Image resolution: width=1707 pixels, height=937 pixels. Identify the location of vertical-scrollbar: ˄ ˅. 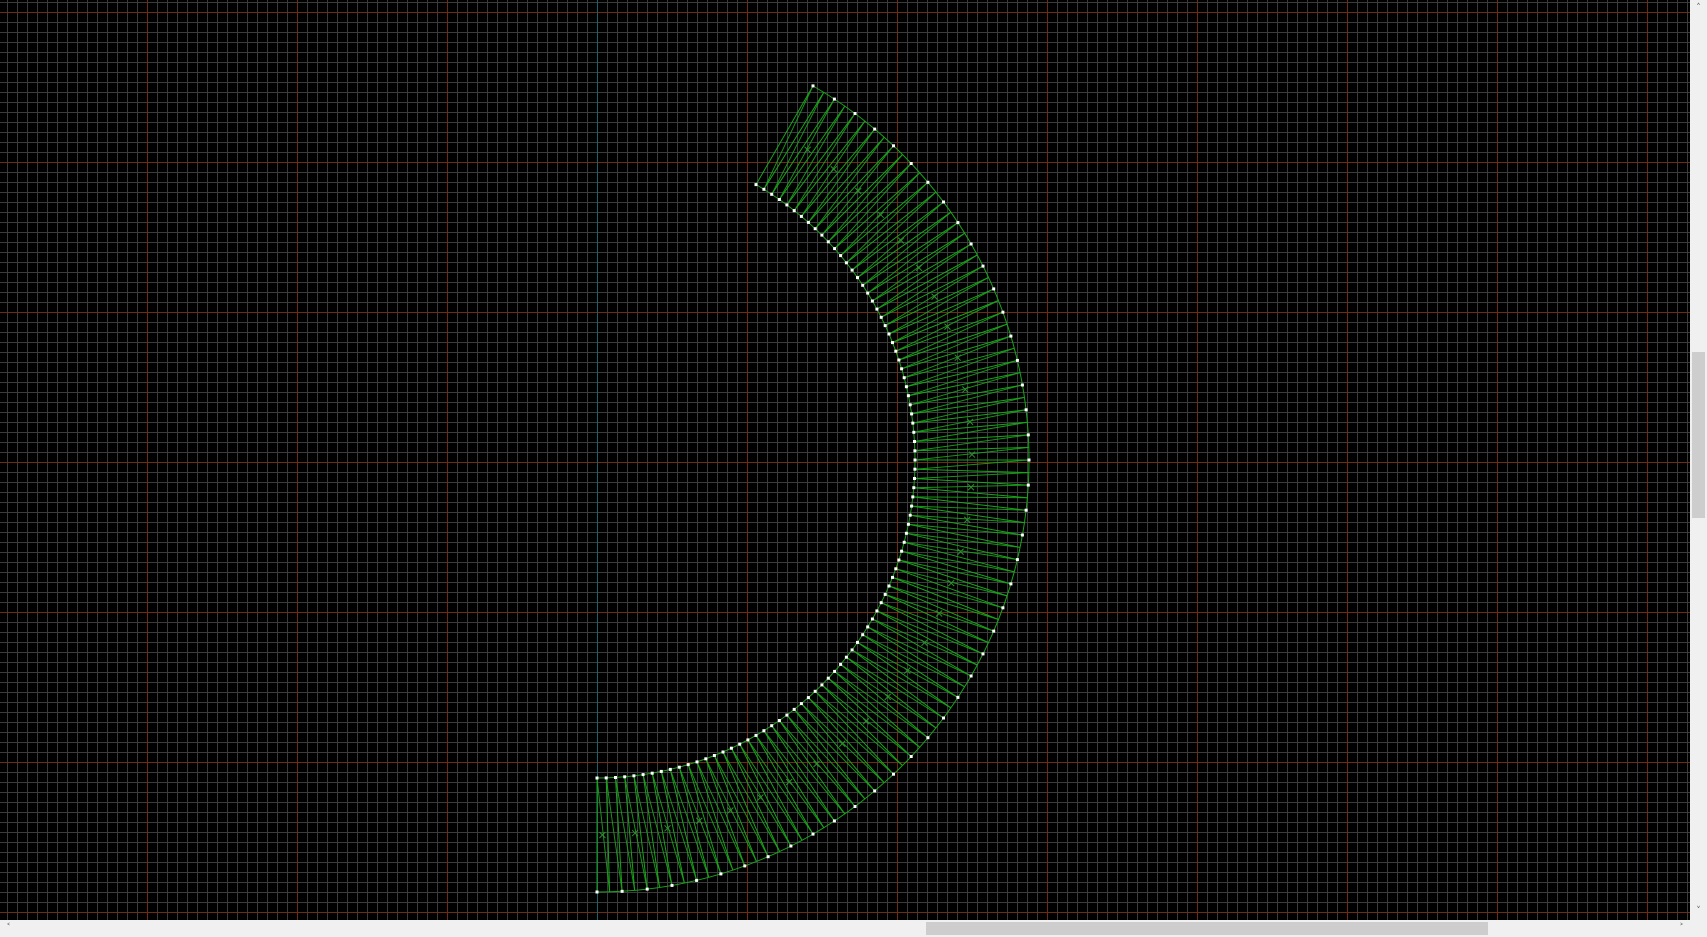
(1698, 460).